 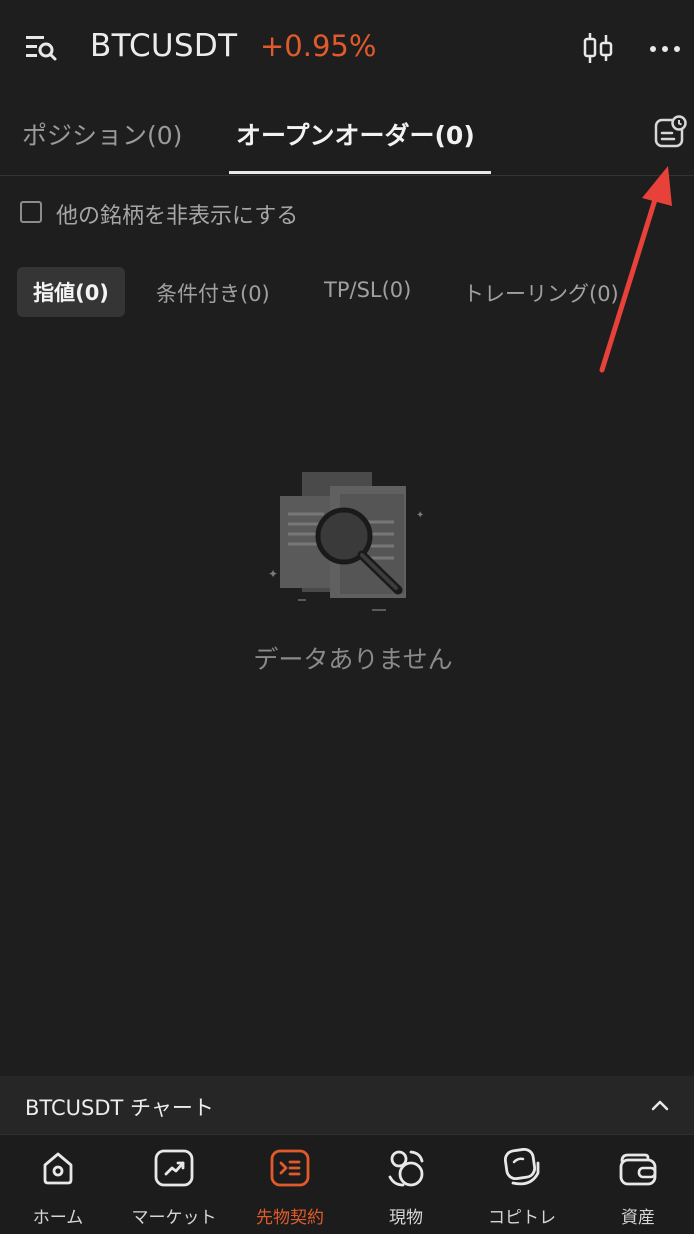 I want to click on subtab-conditional: 条件付き(0), so click(x=213, y=293).